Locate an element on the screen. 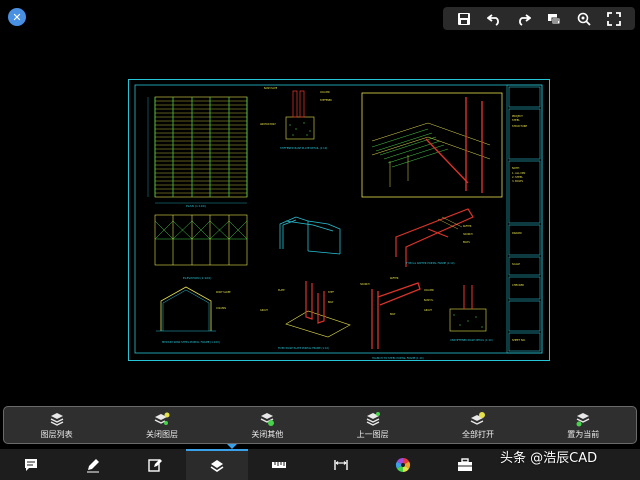  layer-previous-label: 上一图层 is located at coordinates (372, 434).